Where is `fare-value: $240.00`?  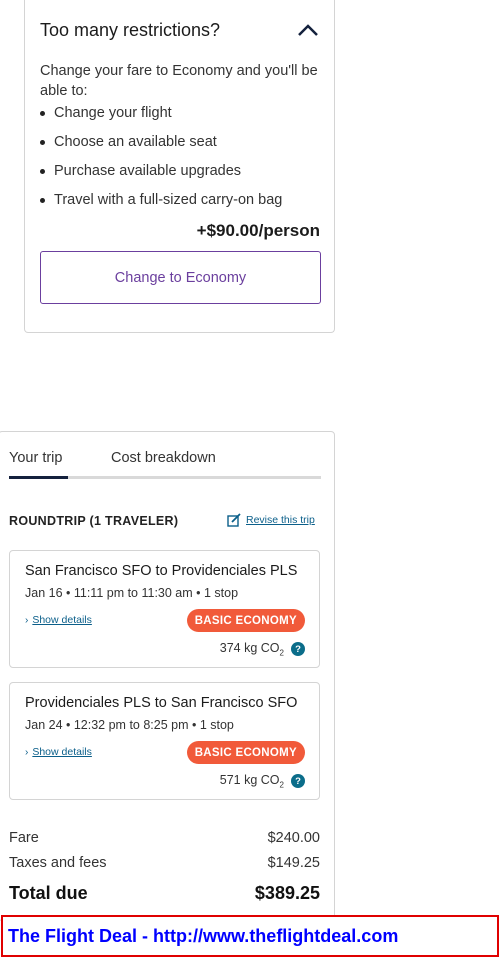 fare-value: $240.00 is located at coordinates (293, 838).